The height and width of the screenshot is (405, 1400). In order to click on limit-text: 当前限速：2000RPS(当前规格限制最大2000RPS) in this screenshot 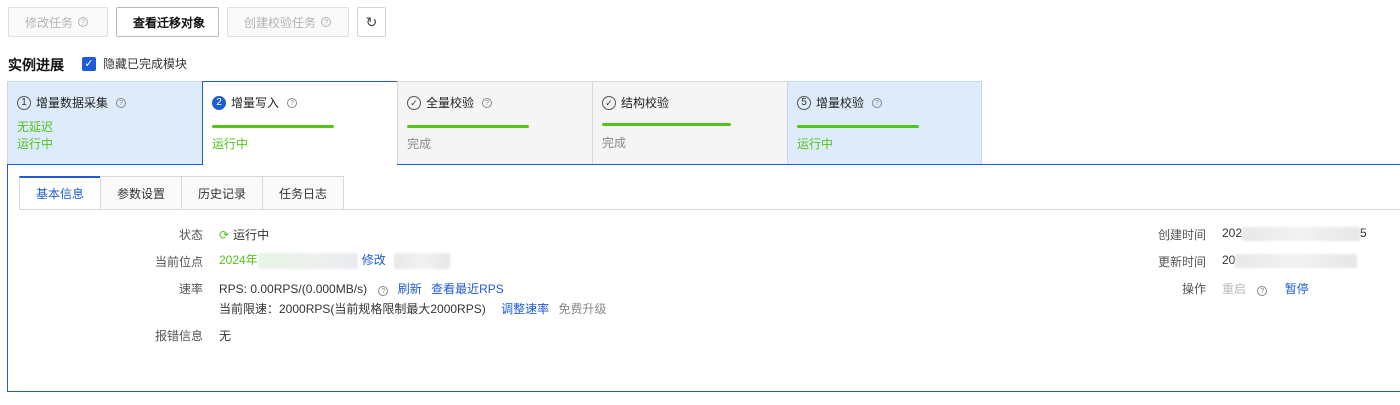, I will do `click(352, 309)`.